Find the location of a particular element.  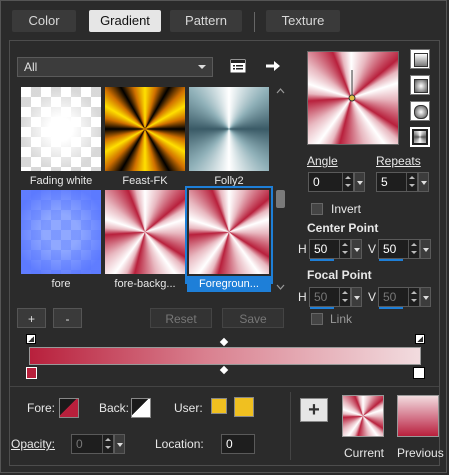

center-v-stepper: 50 is located at coordinates (404, 250).